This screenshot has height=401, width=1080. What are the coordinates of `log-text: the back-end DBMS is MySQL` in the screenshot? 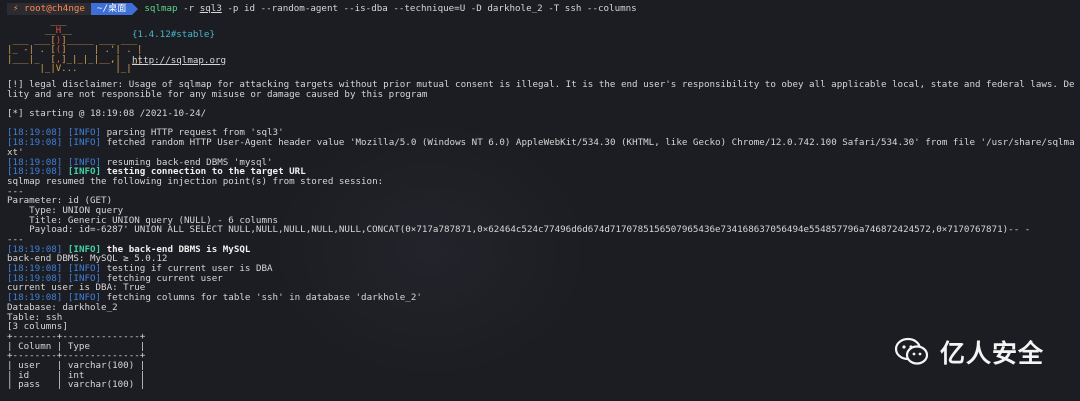 It's located at (176, 249).